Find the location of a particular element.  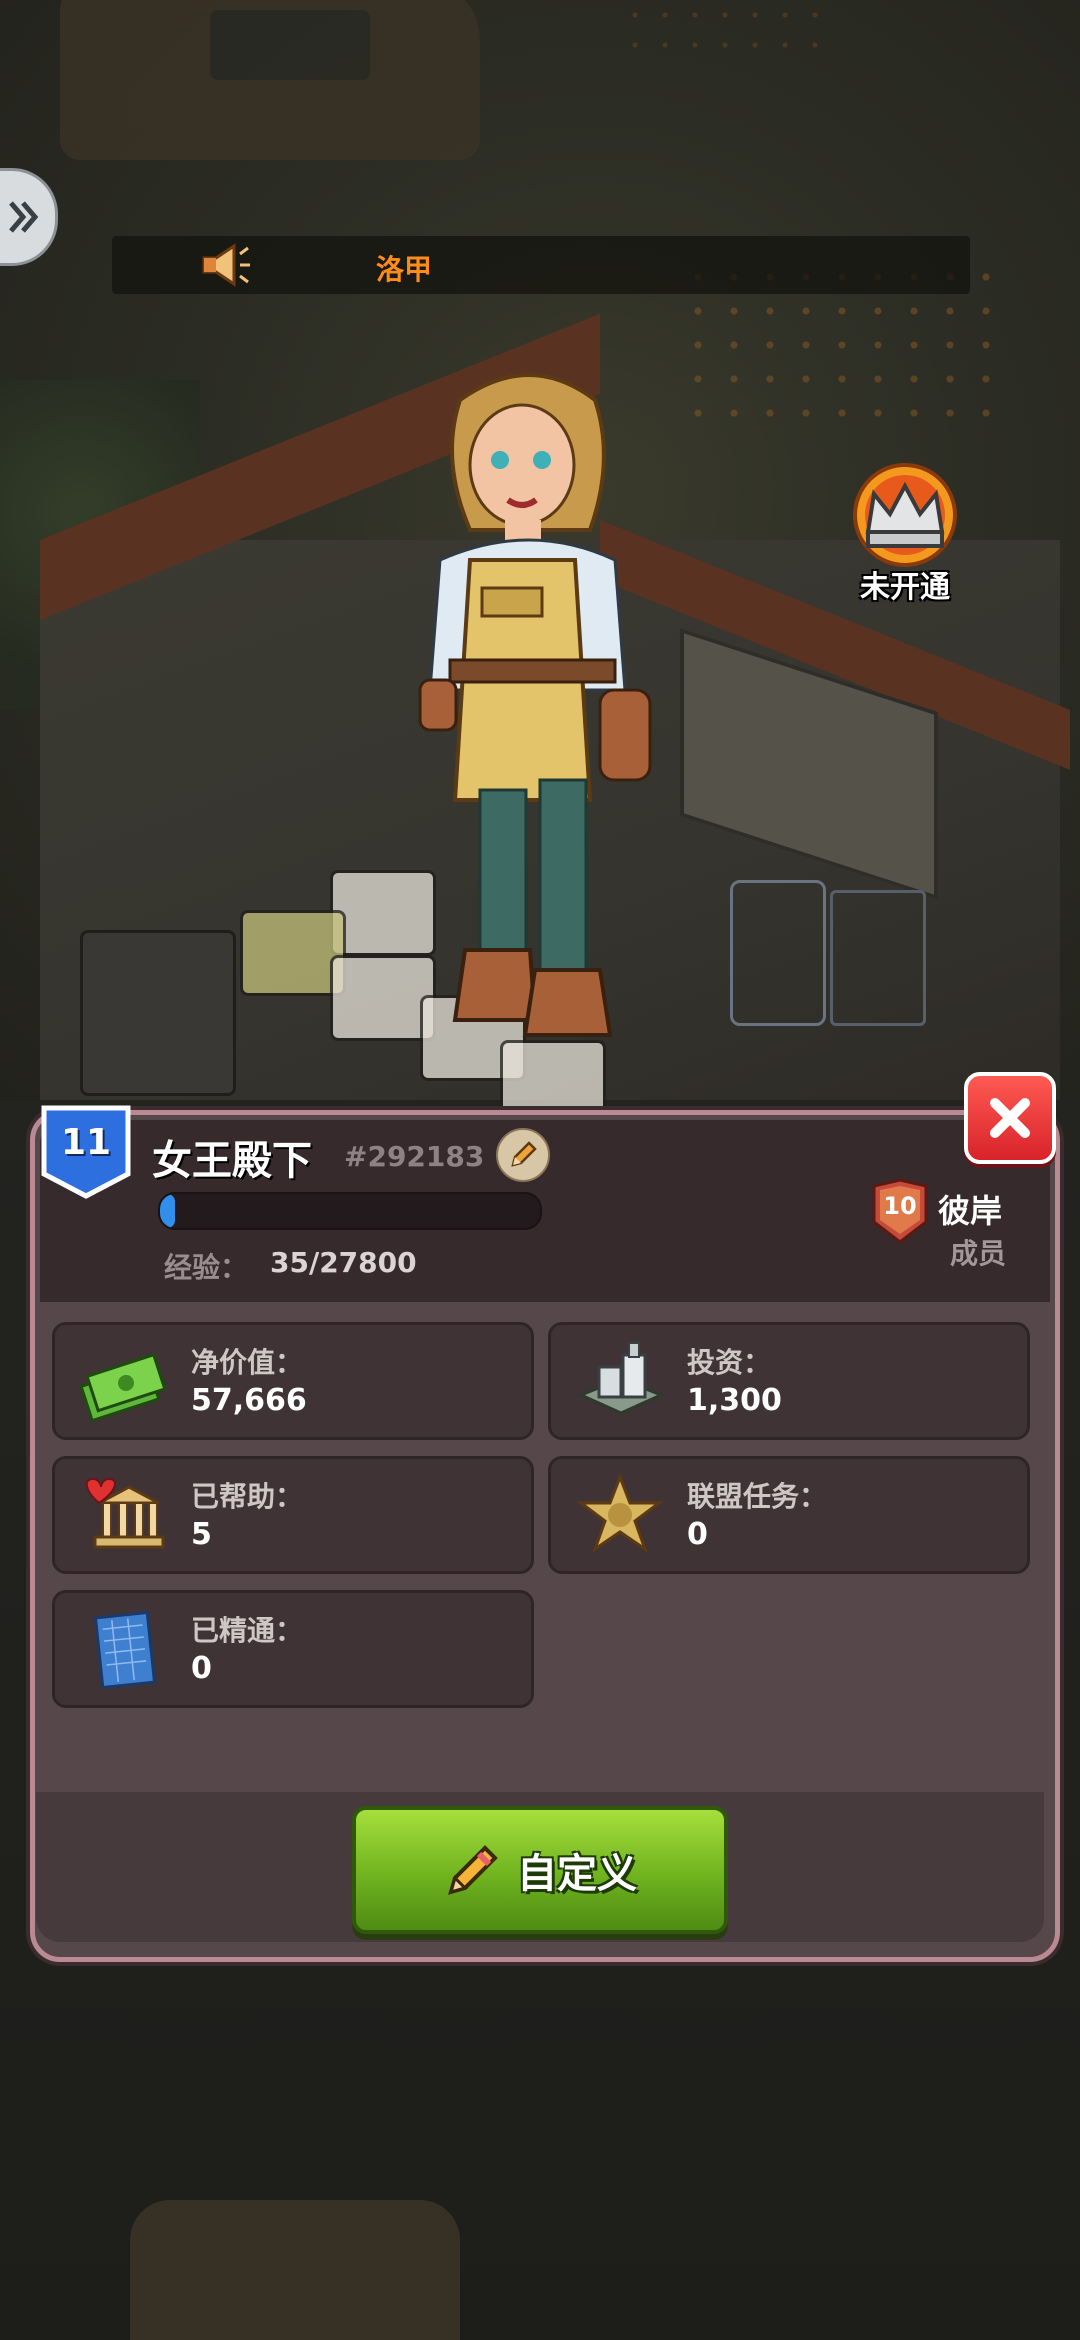

stat-value: 57,666 is located at coordinates (249, 1400).